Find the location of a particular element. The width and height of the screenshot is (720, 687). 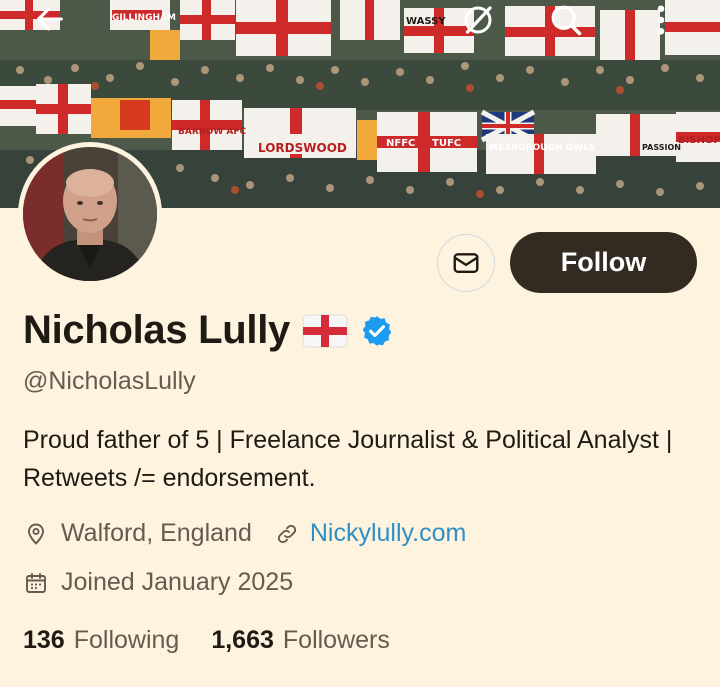

avatar is located at coordinates (90, 214).